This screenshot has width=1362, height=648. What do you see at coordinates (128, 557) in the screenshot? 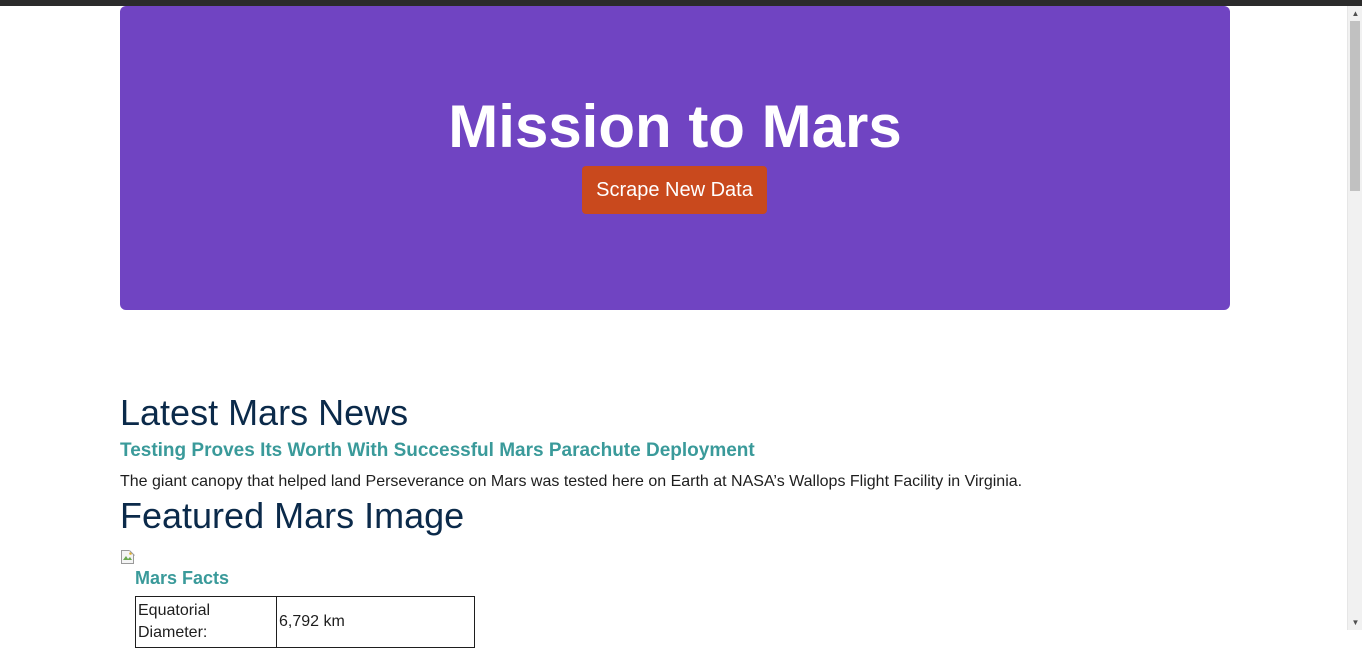
I see `broken-image-icon` at bounding box center [128, 557].